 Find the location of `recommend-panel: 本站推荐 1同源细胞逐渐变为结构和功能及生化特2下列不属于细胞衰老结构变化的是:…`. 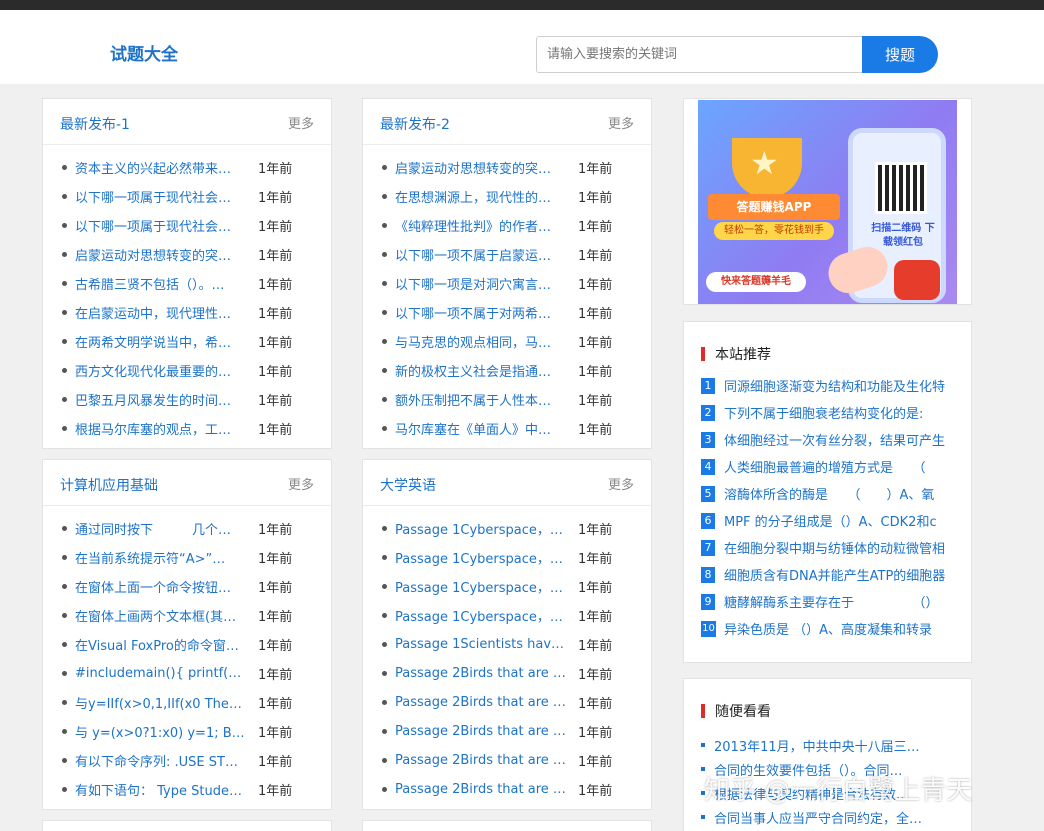

recommend-panel: 本站推荐 1同源细胞逐渐变为结构和功能及生化特2下列不属于细胞衰老结构变化的是:… is located at coordinates (827, 492).